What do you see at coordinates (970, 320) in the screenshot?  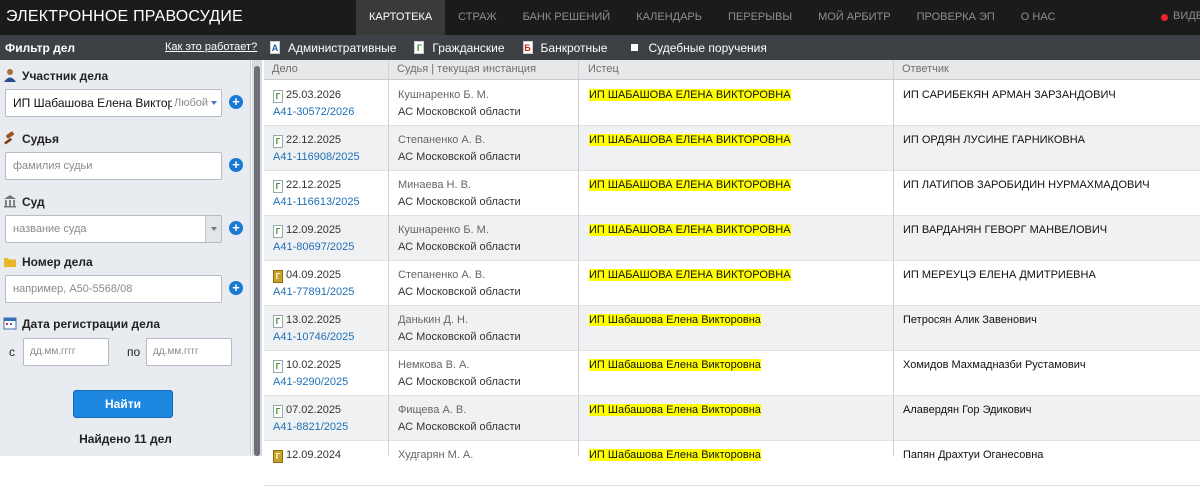 I see `defendant-name: Петросян Алик Завенович` at bounding box center [970, 320].